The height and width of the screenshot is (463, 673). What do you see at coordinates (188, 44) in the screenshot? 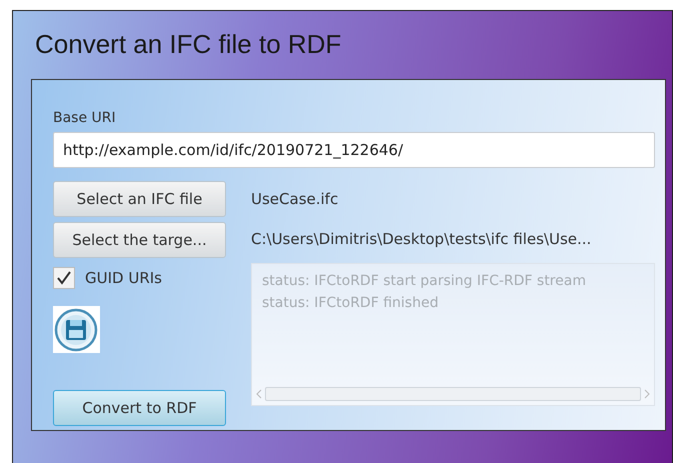
I see `window-title: Convert an IFC file to RDF` at bounding box center [188, 44].